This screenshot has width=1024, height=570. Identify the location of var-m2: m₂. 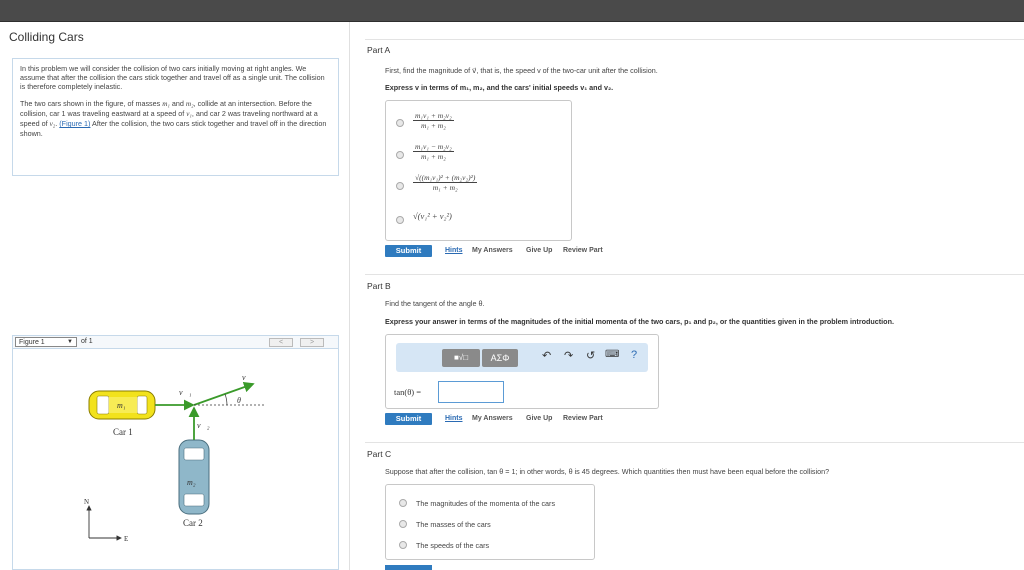
(189, 103).